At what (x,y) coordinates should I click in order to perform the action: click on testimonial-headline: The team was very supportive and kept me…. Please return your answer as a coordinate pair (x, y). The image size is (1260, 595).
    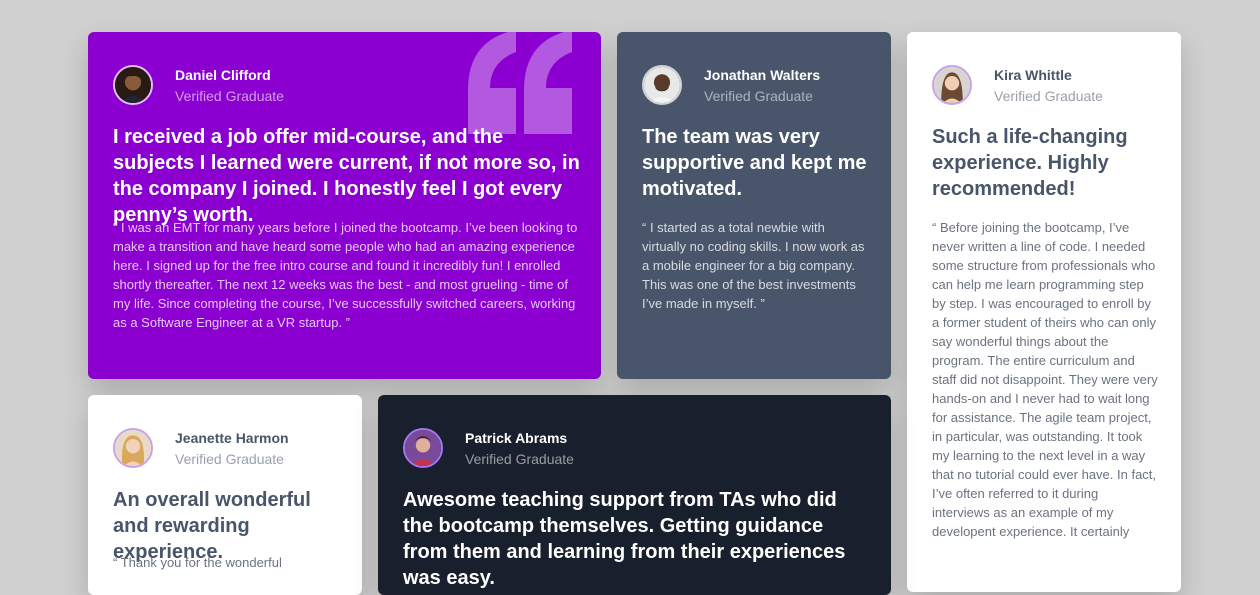
    Looking at the image, I should click on (754, 163).